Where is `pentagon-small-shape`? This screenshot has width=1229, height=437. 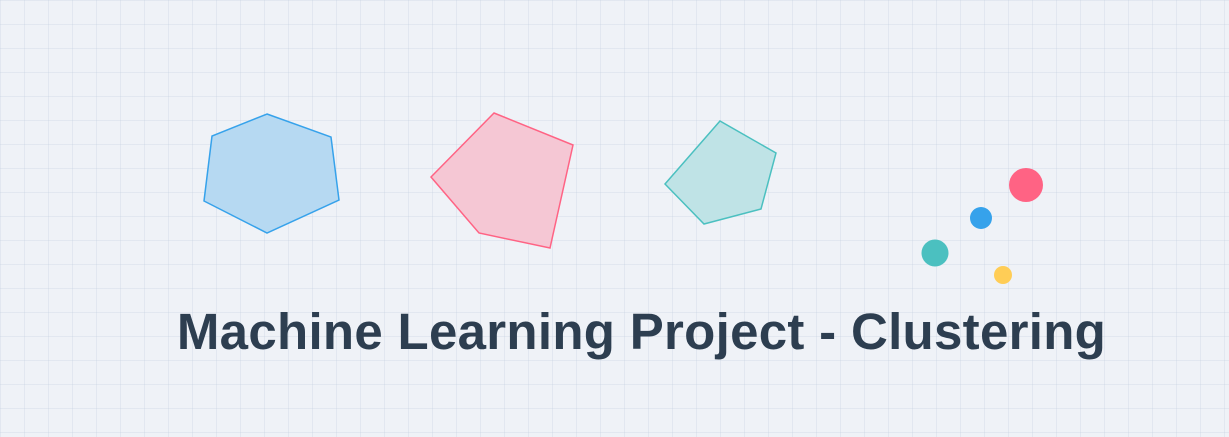
pentagon-small-shape is located at coordinates (720, 172).